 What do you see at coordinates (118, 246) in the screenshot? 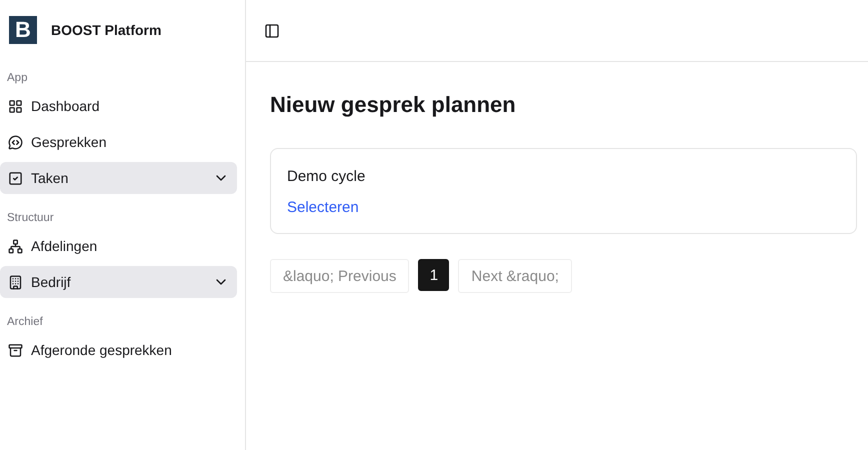
I see `sidebar-item: Afdelingen` at bounding box center [118, 246].